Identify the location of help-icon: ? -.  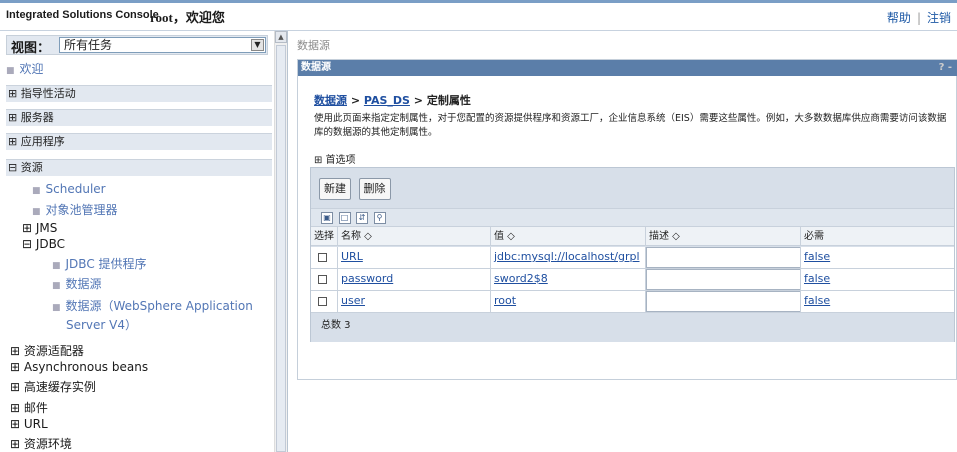
(945, 68).